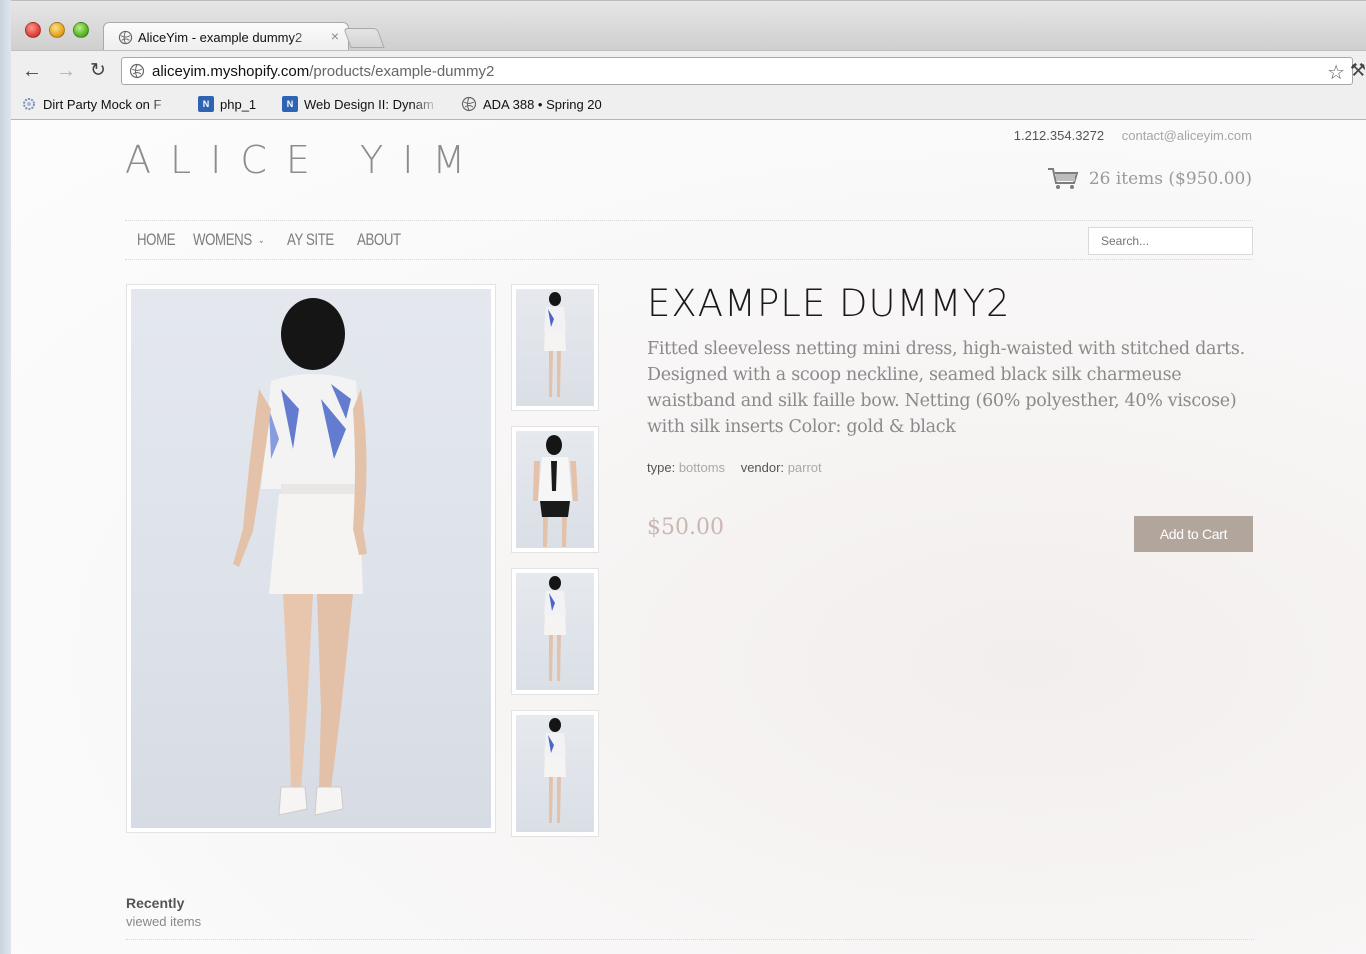  I want to click on add-to-cart-button: Add to Cart, so click(1193, 534).